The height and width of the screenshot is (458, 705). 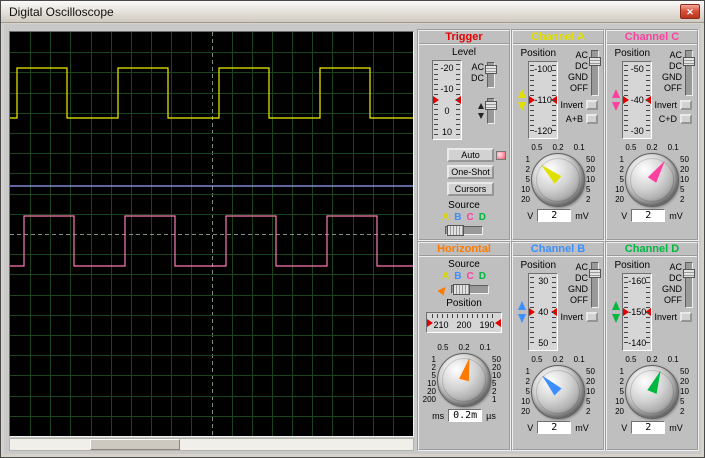 I want to click on close-icon: ✕, so click(x=690, y=11).